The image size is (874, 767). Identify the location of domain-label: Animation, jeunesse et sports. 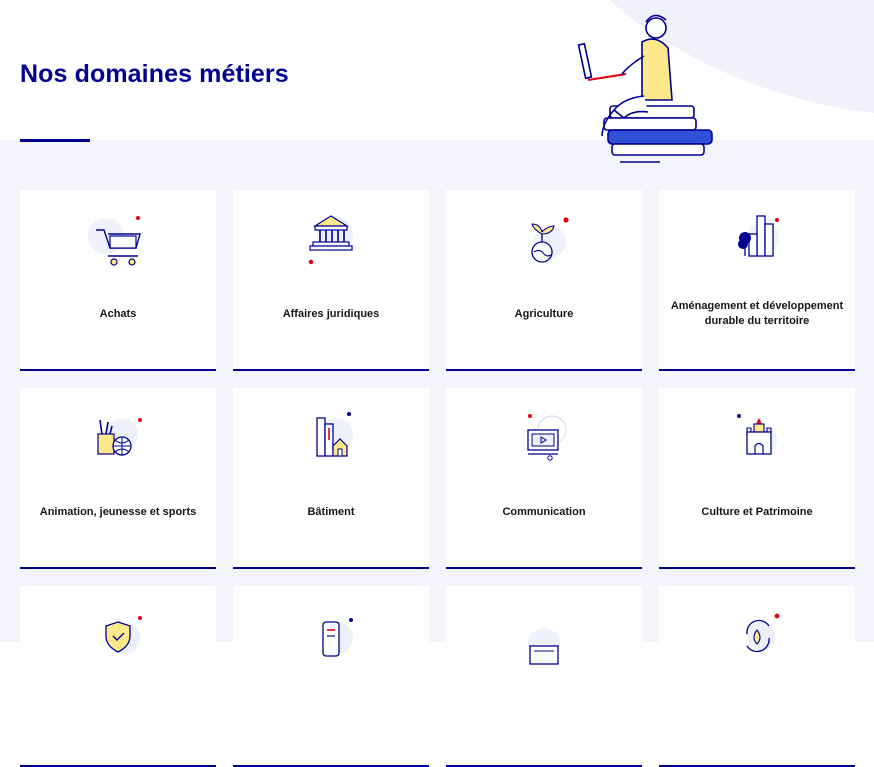
(118, 511).